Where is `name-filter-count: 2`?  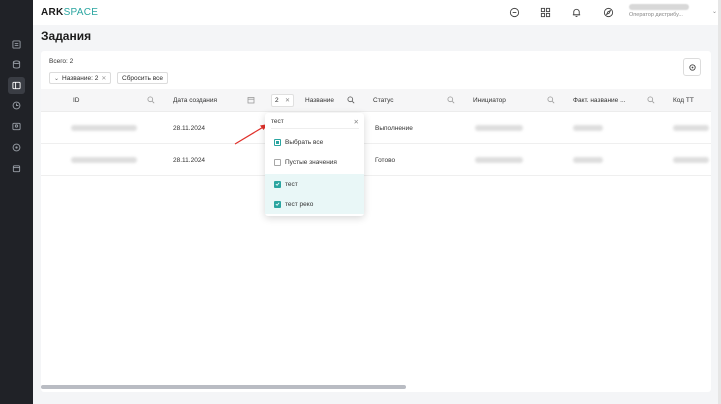 name-filter-count: 2 is located at coordinates (277, 100).